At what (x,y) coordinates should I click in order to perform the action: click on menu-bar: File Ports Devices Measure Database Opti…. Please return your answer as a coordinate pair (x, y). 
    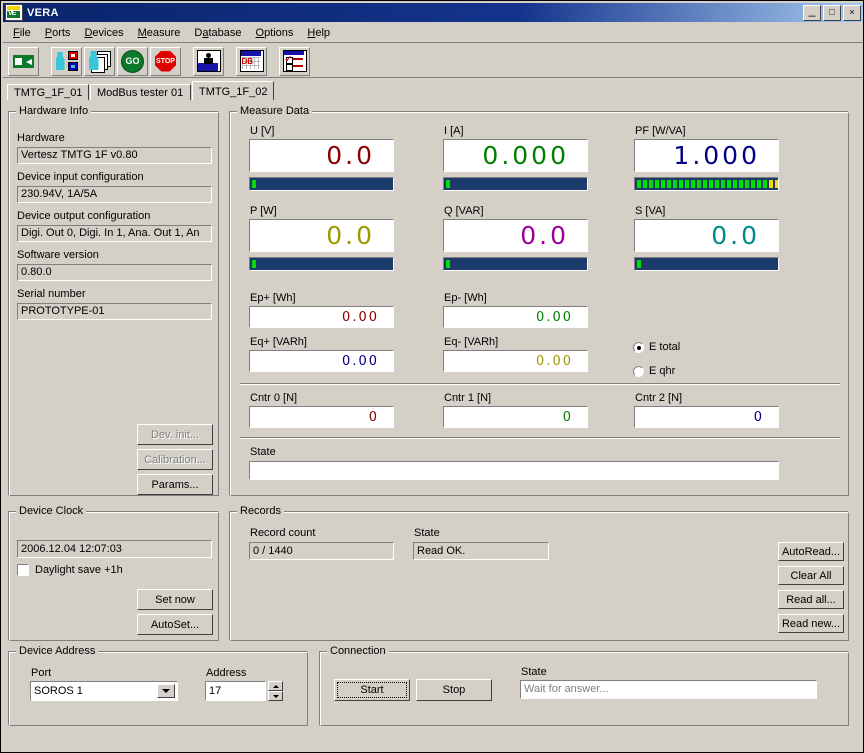
    Looking at the image, I should click on (433, 33).